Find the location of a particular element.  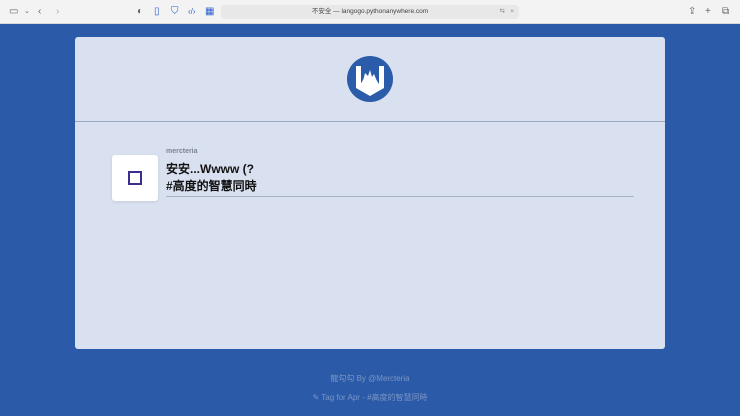

address-bar: 不安全 — langogo.pythonanywhere.com ⇆ × is located at coordinates (370, 12).